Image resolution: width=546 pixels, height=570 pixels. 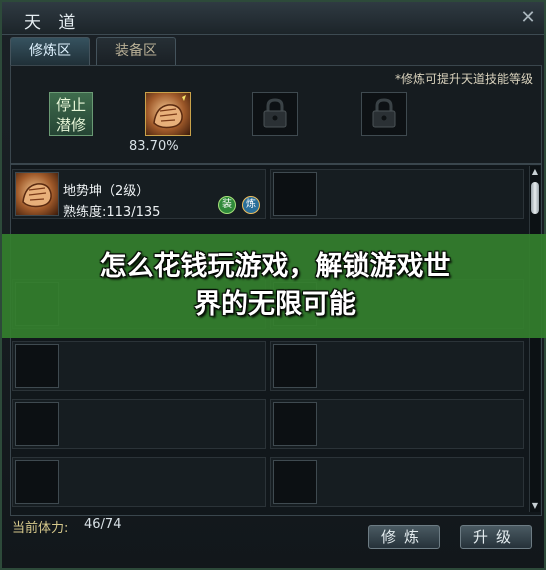 I want to click on scroll-up-icon: ▲, so click(x=535, y=172).